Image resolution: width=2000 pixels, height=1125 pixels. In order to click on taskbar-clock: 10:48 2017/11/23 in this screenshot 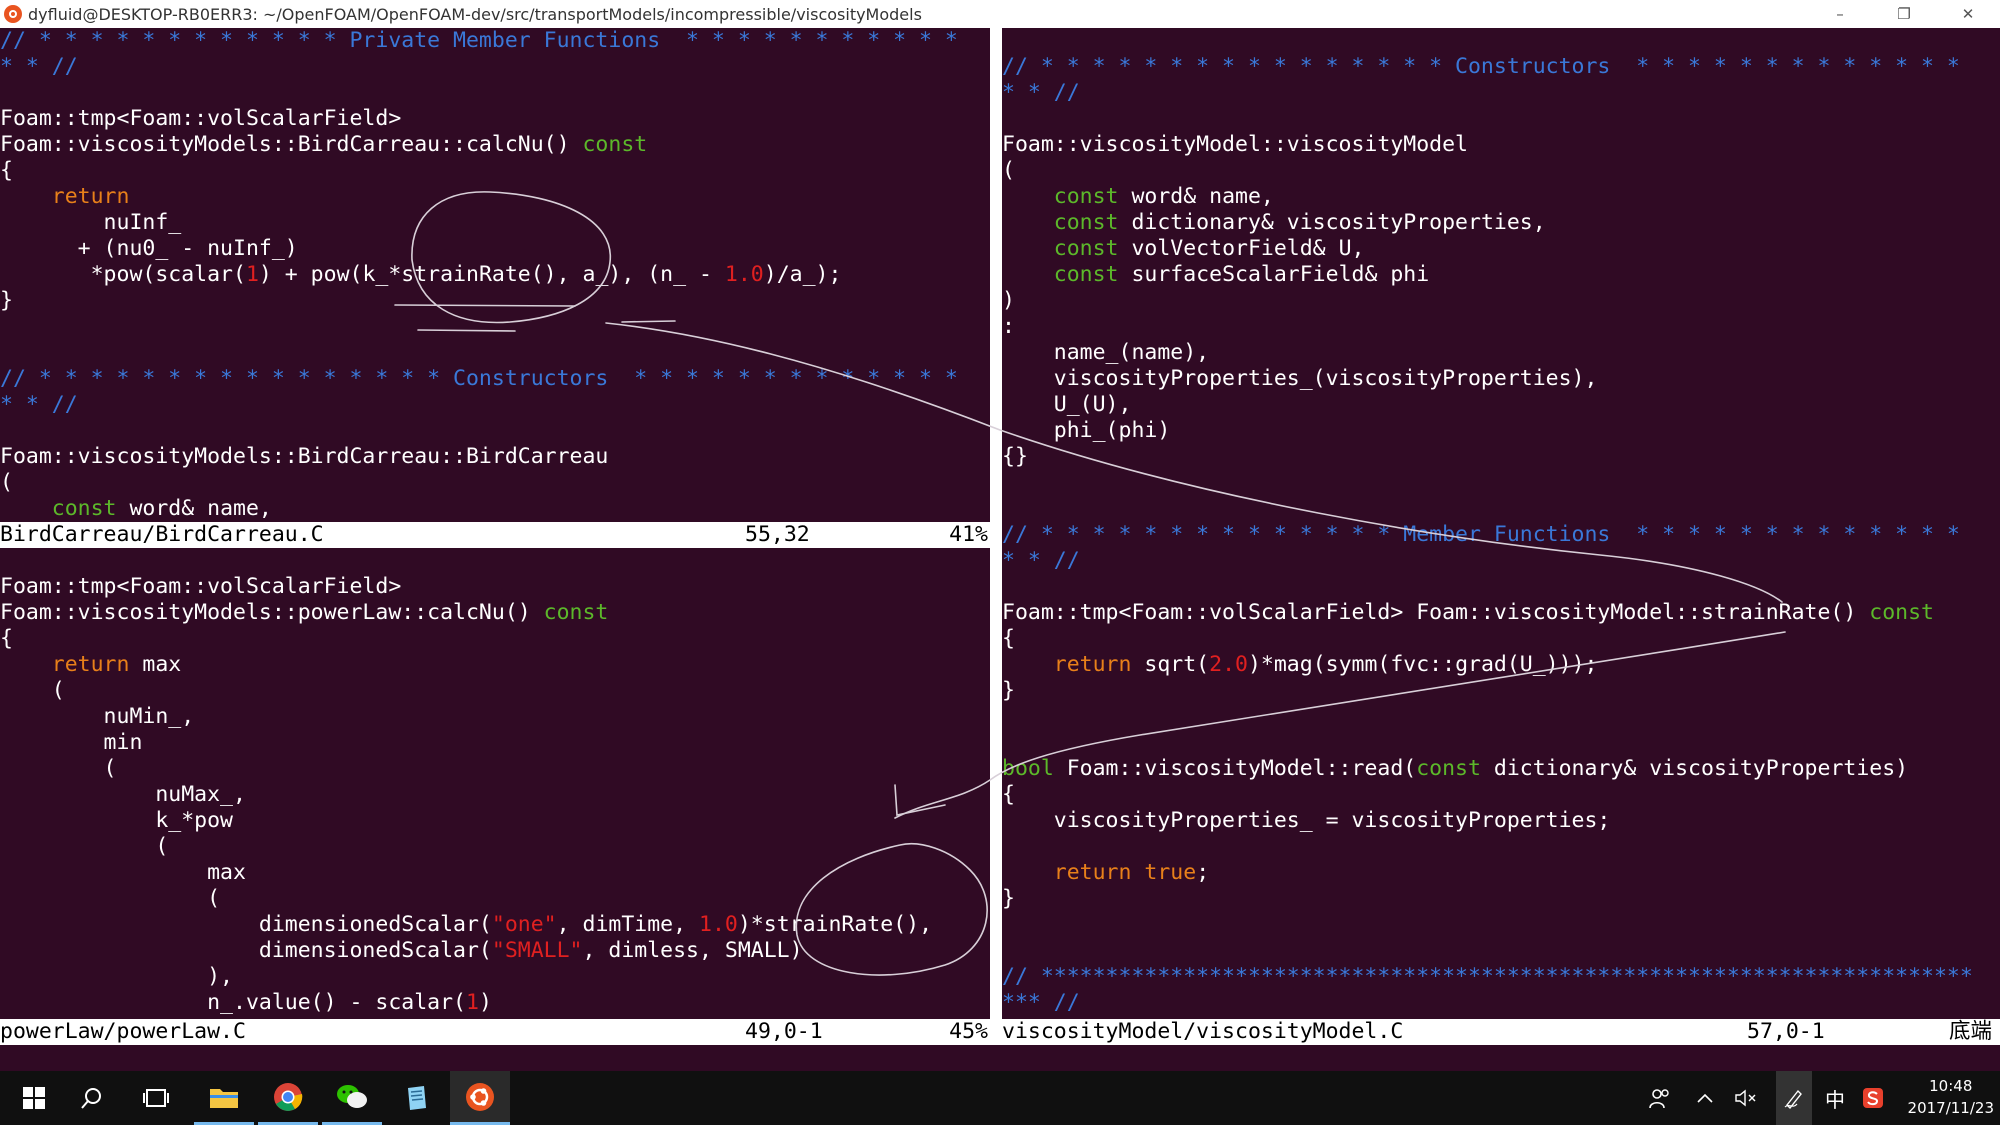, I will do `click(1951, 1097)`.